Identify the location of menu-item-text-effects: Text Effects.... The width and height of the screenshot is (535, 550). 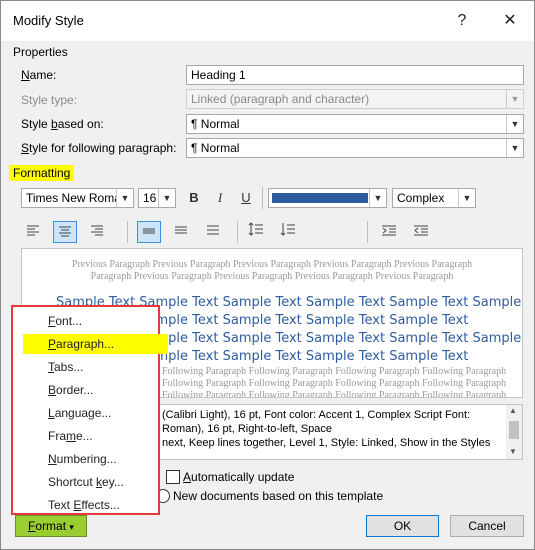
(84, 505).